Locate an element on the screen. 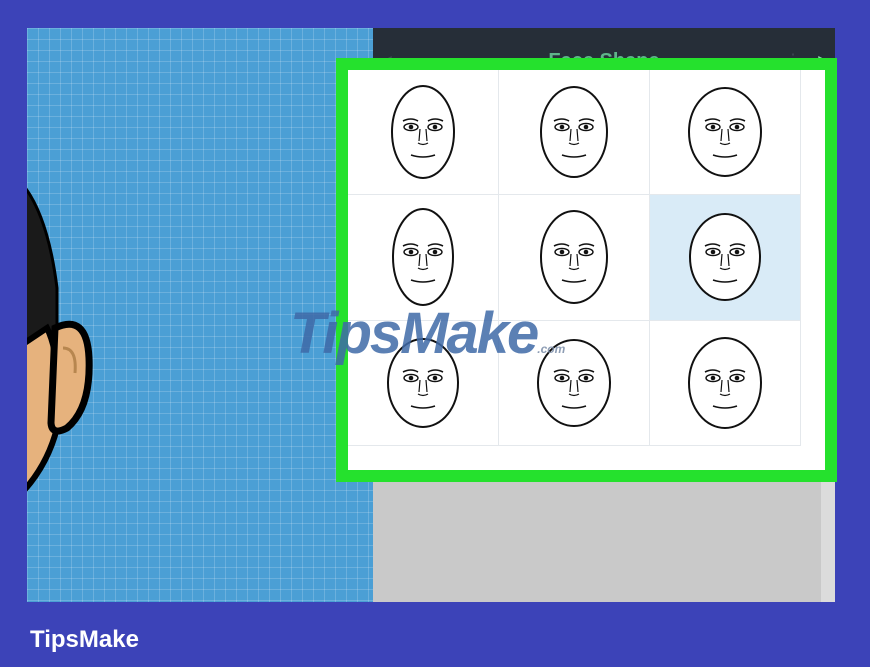 The image size is (870, 667). avatar-ear is located at coordinates (70, 377).